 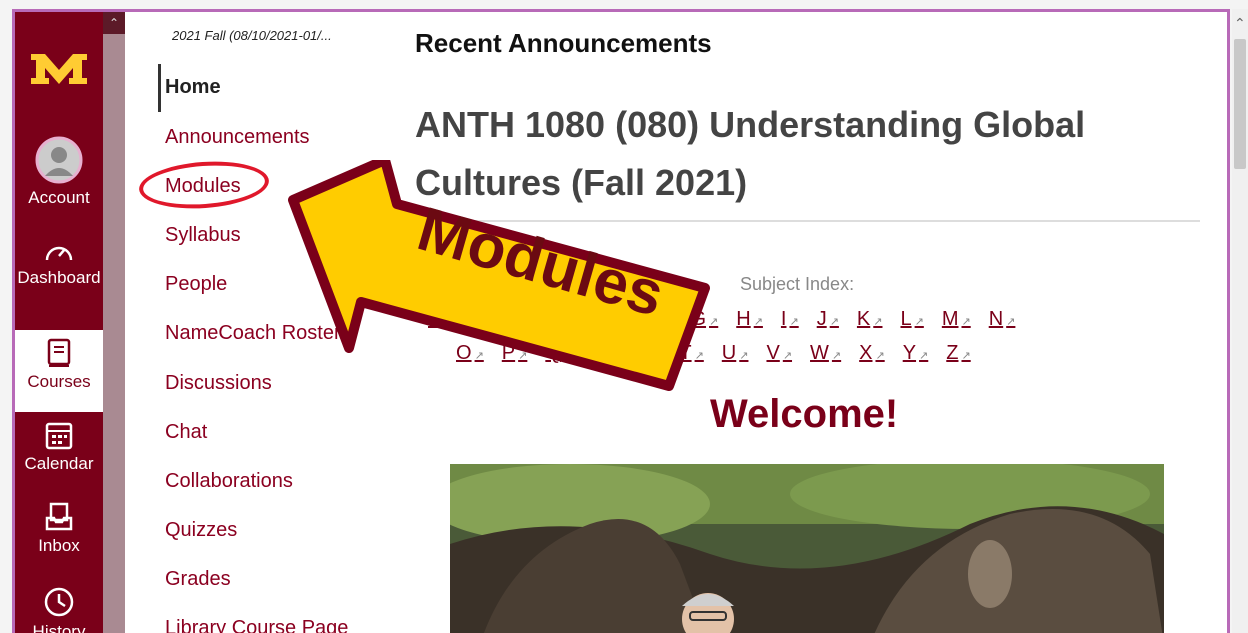 I want to click on global-nav-history-label: History, so click(x=59, y=627).